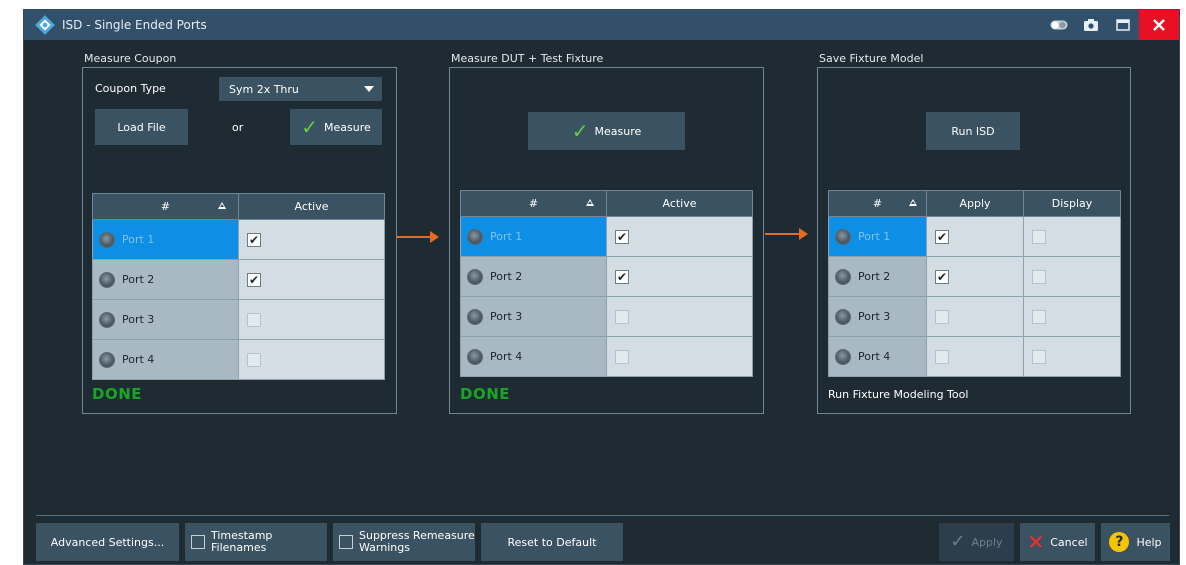 This screenshot has height=565, width=1186. I want to click on apply-cell: ✔, so click(975, 276).